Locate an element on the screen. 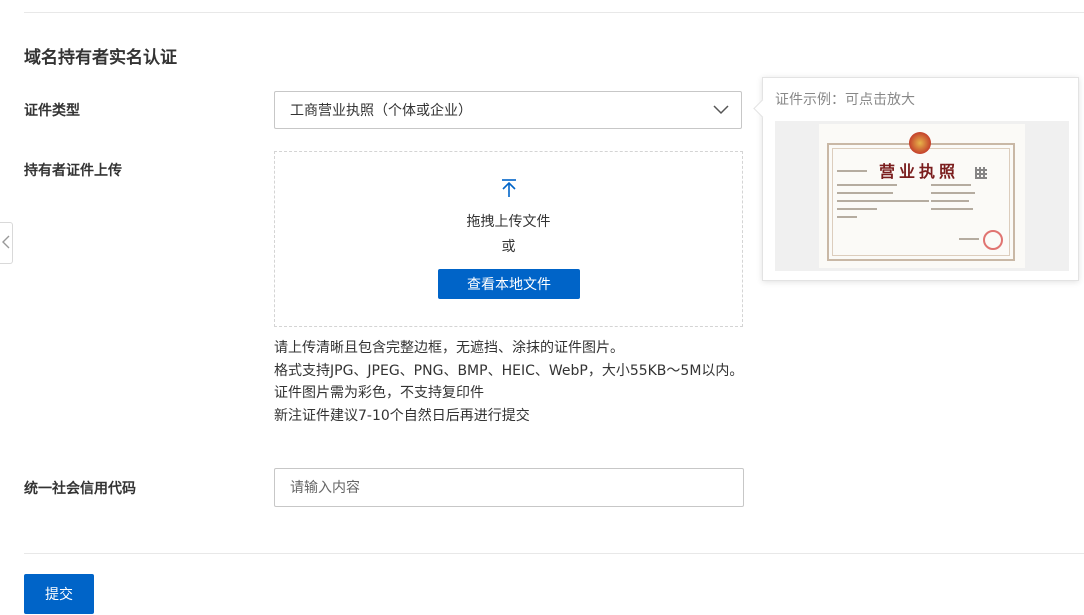 This screenshot has width=1084, height=615. upload-hint: 请上传清晰且包含完整边框，无遮挡、涂抹的证件图片。 is located at coordinates (449, 348).